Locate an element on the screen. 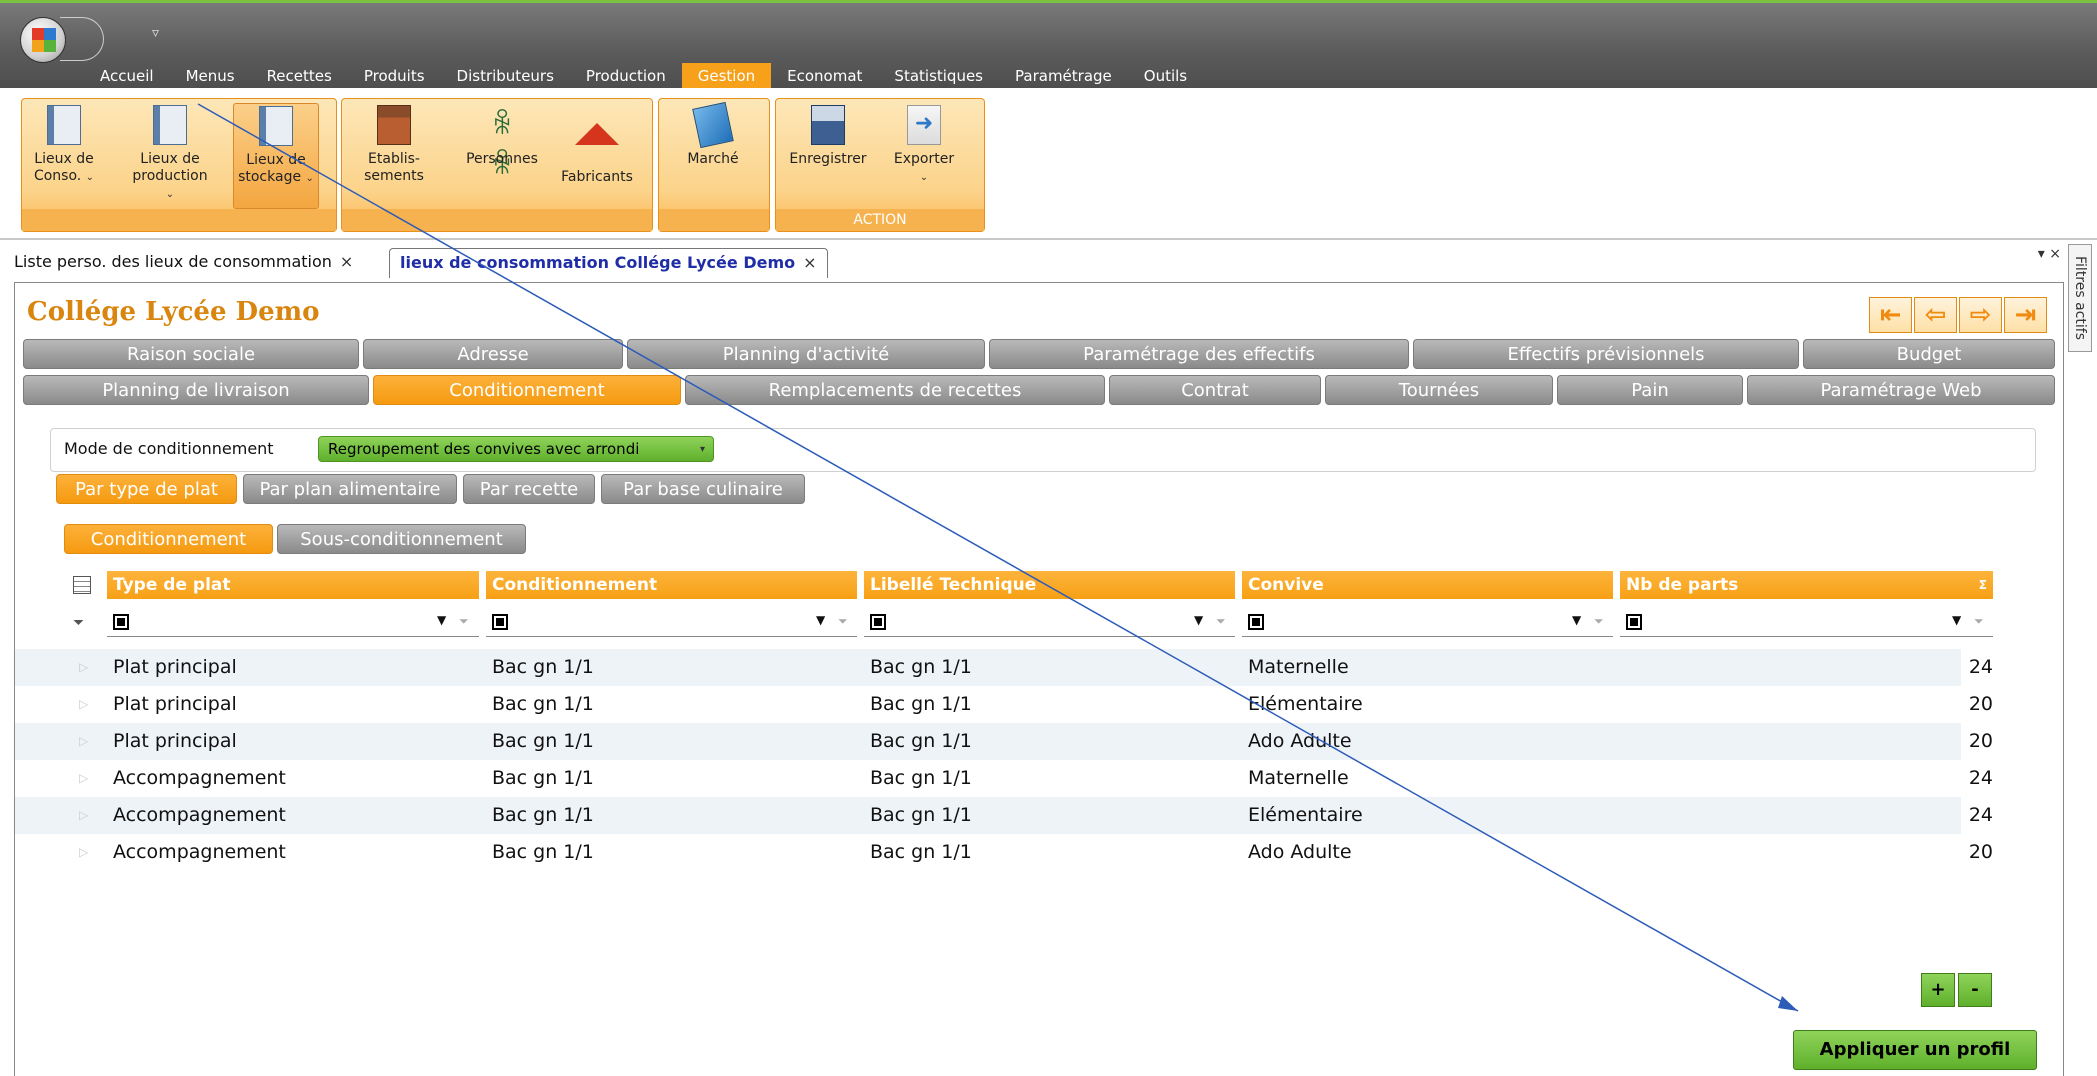 The width and height of the screenshot is (2097, 1076). subtab-par-plan-alimentaire: Par plan alimentaire is located at coordinates (350, 489).